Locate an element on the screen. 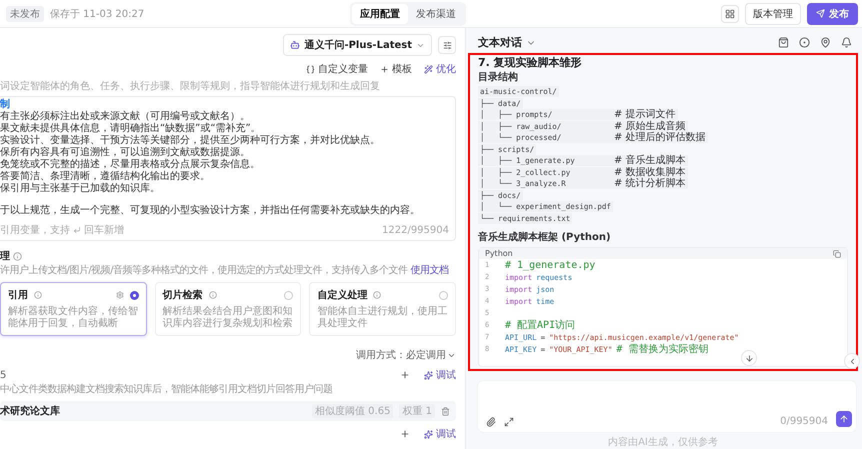  threshold-tag: 相似度阈值 0.65 is located at coordinates (353, 411).